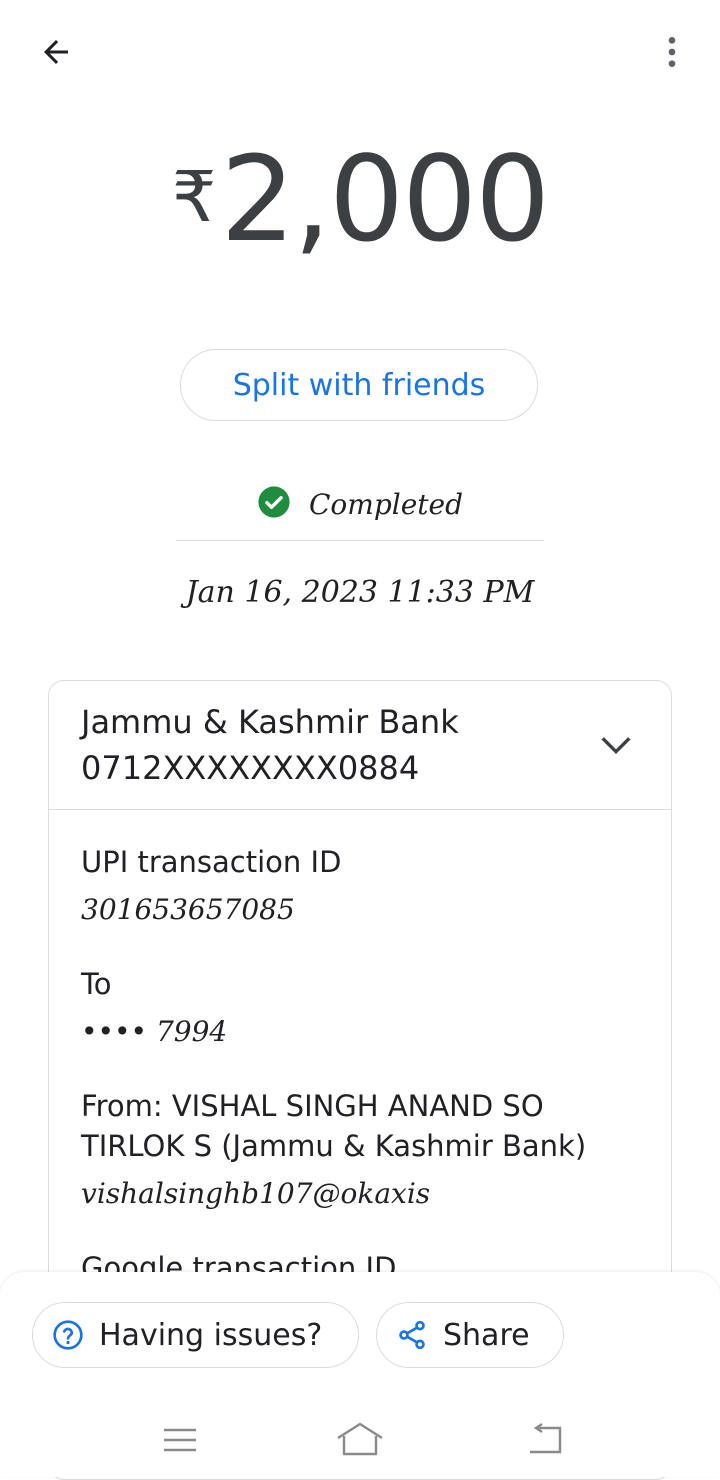  I want to click on split-button-label: Split with friends, so click(359, 385).